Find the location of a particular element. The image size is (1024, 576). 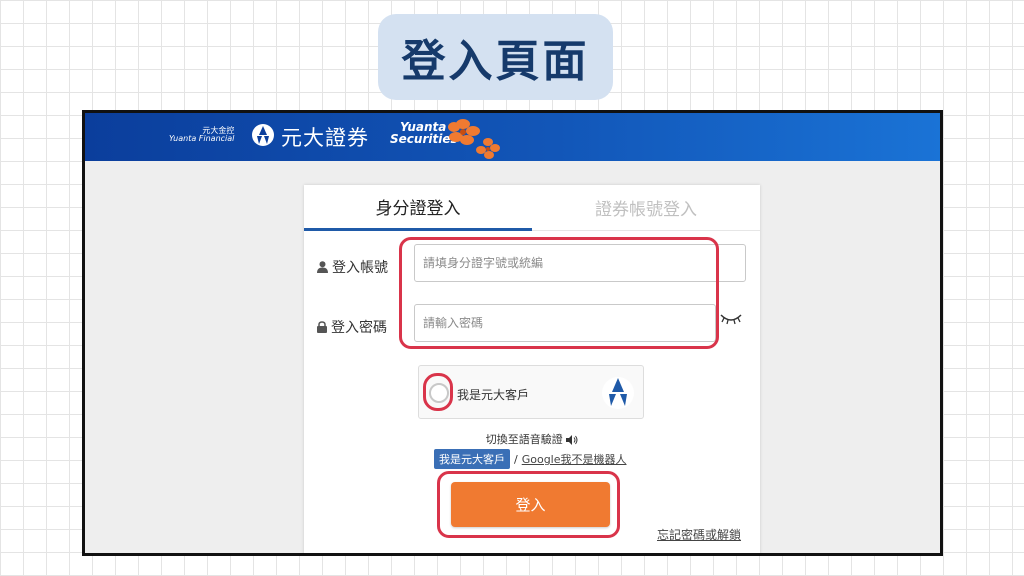

password-label: 登入密碼 is located at coordinates (359, 328).